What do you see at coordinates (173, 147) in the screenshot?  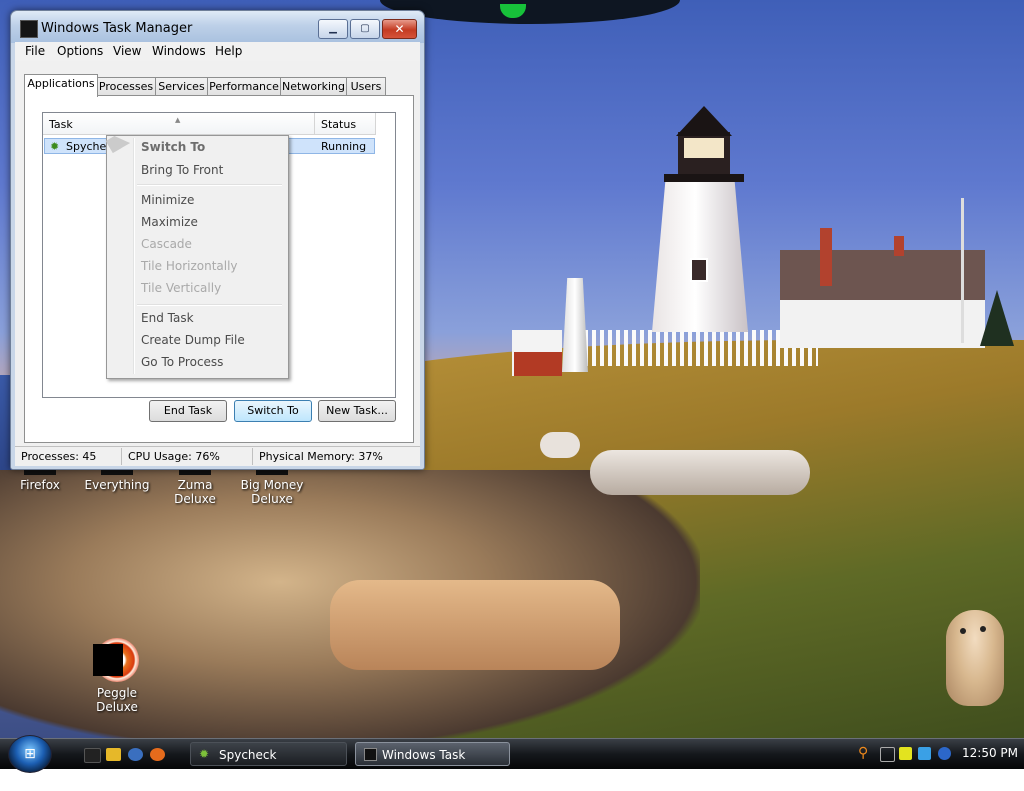 I see `ctx-switch-to: Switch To` at bounding box center [173, 147].